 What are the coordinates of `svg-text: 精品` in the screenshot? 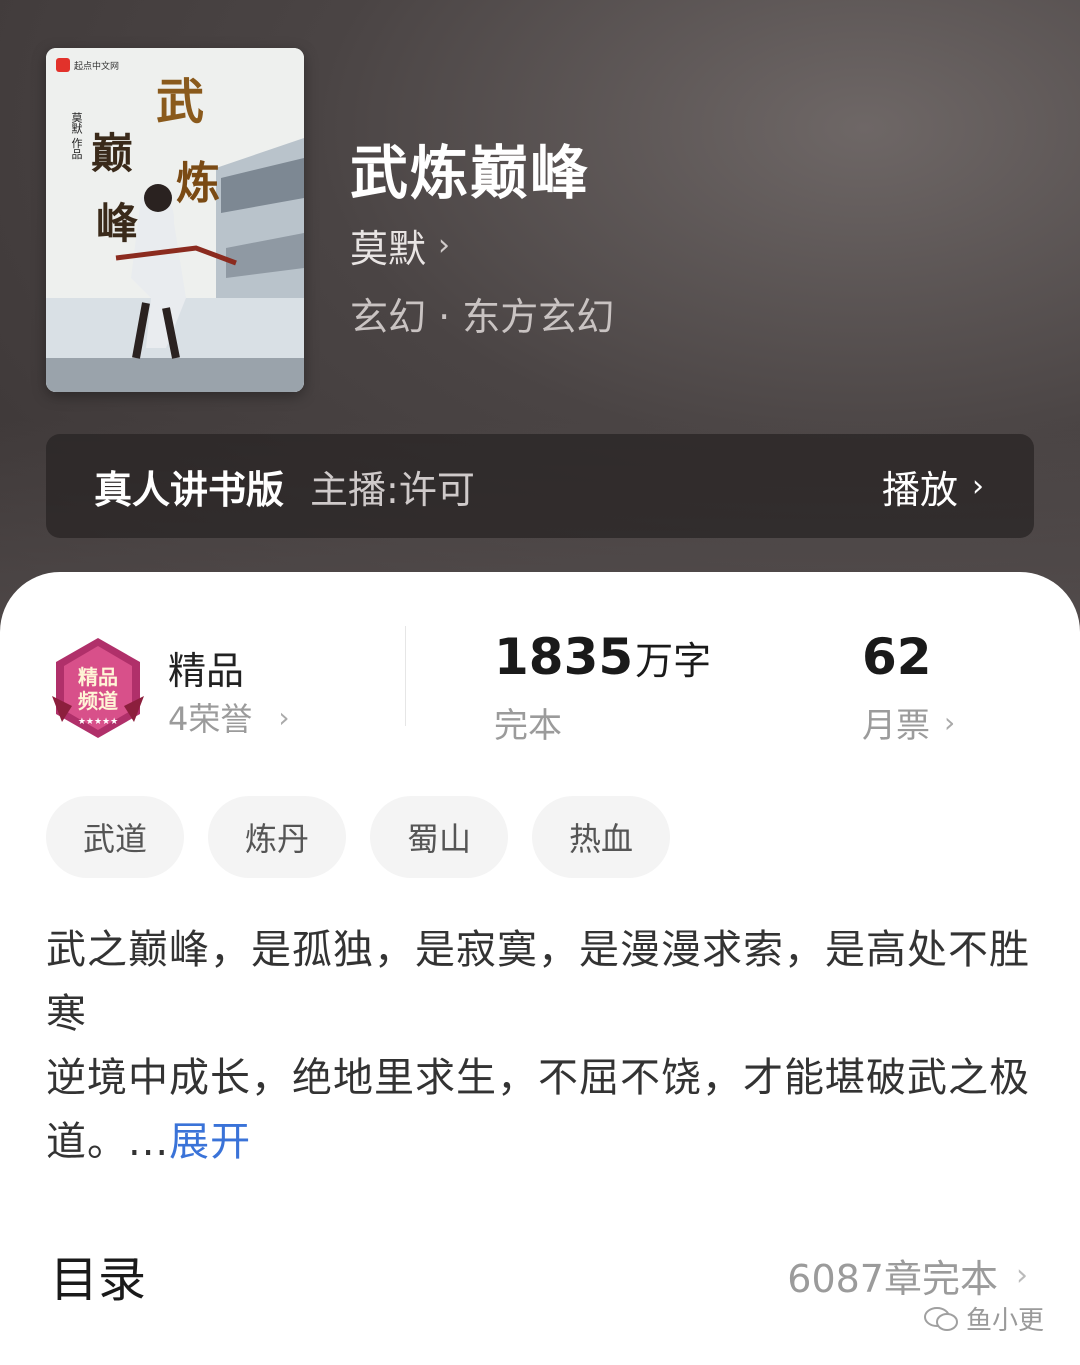 It's located at (98, 677).